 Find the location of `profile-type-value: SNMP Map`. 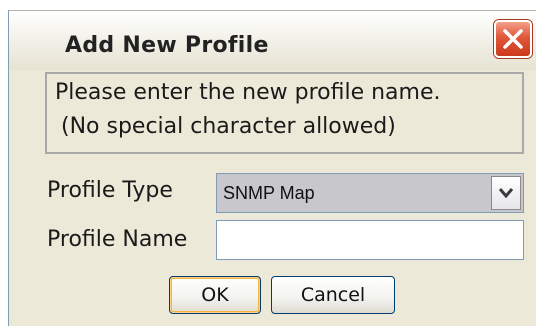

profile-type-value: SNMP Map is located at coordinates (269, 193).